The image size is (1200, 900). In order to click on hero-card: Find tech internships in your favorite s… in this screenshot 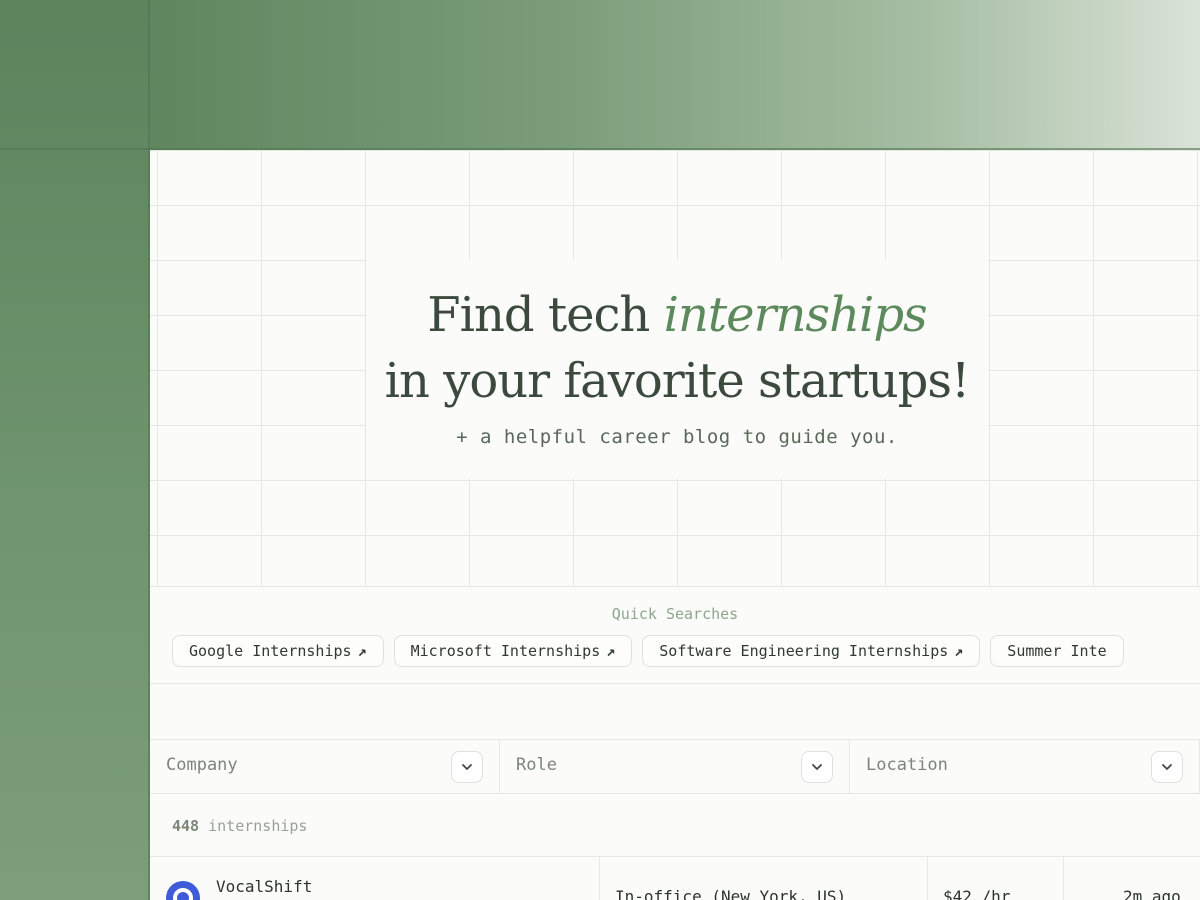, I will do `click(677, 369)`.